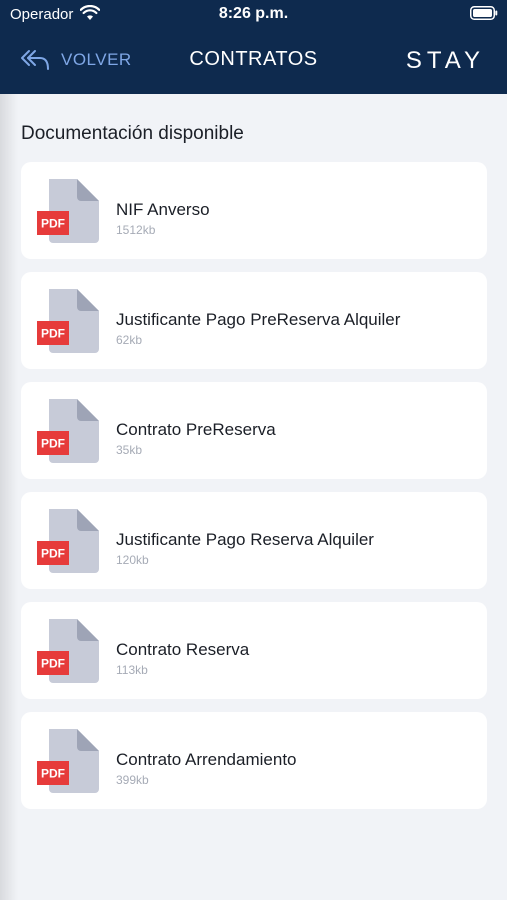  Describe the element at coordinates (9, 497) in the screenshot. I see `edge-shadow` at that location.